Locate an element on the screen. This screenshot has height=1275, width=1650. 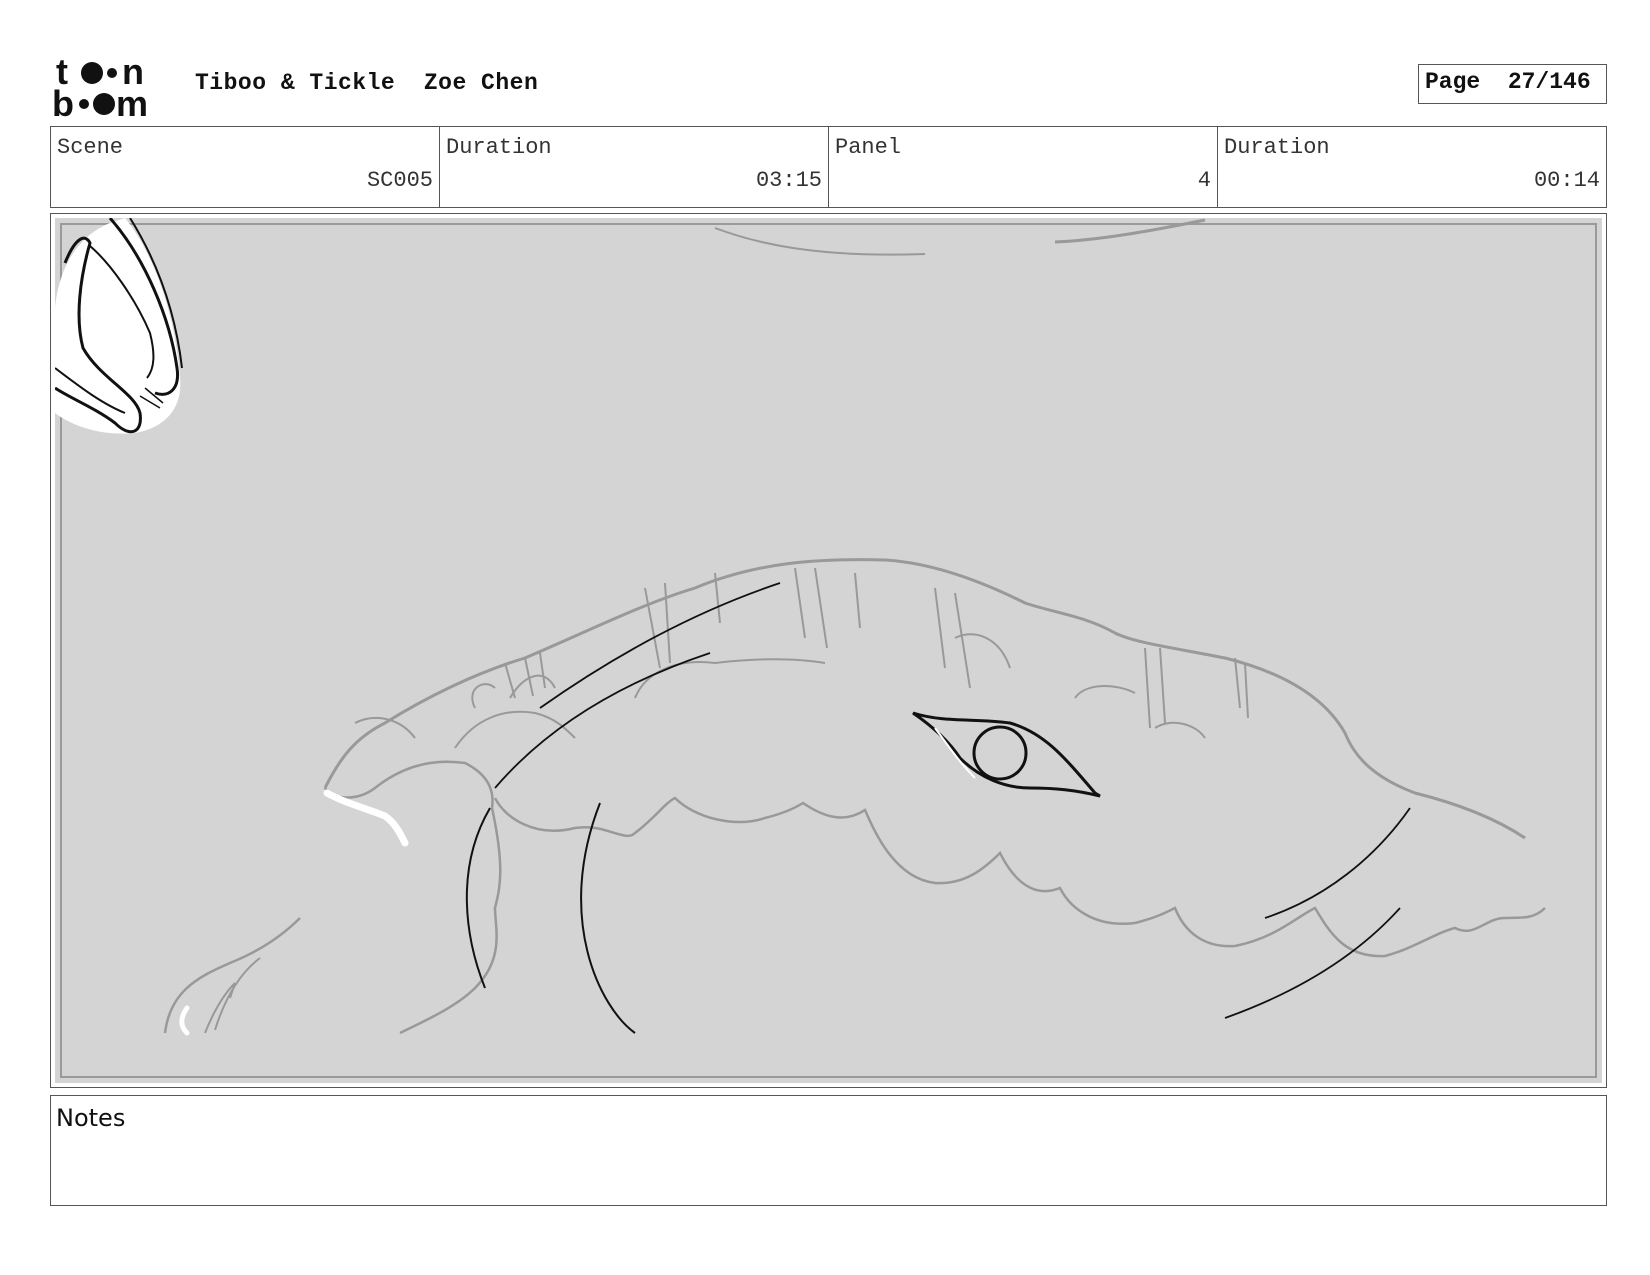
author-name: Zoe Chen is located at coordinates (481, 83).